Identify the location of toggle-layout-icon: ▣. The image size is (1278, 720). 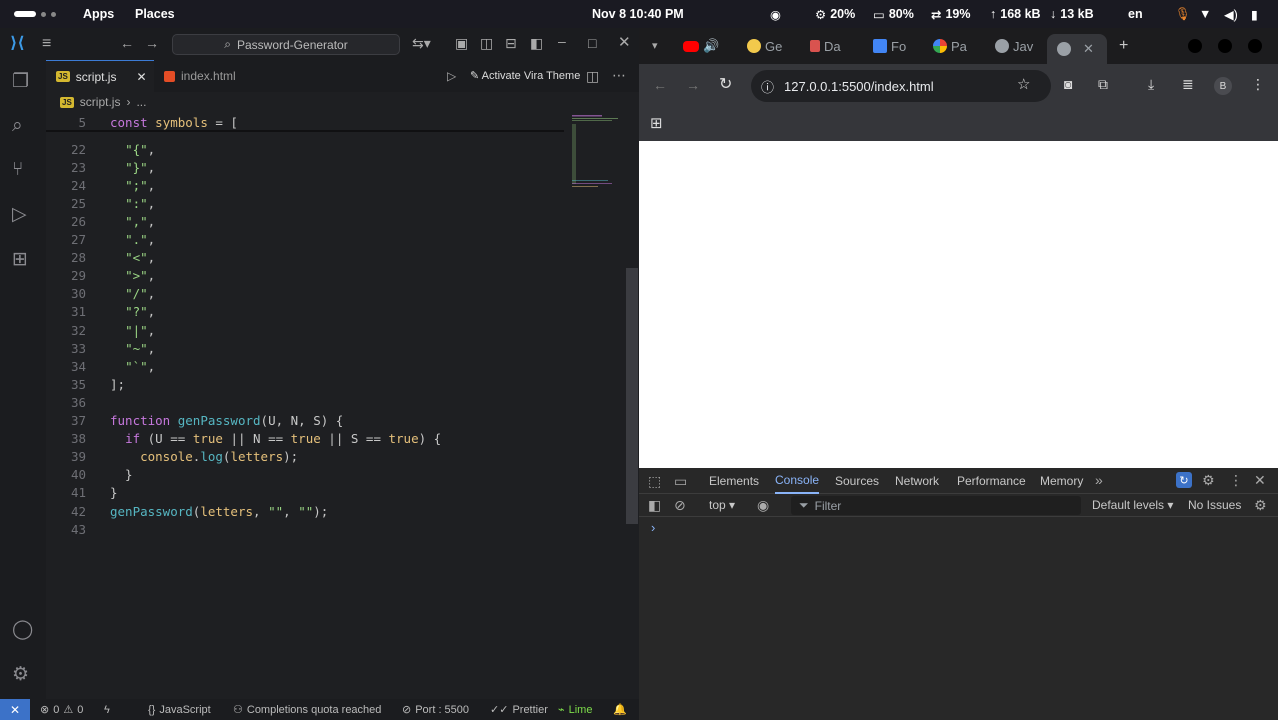
(461, 43).